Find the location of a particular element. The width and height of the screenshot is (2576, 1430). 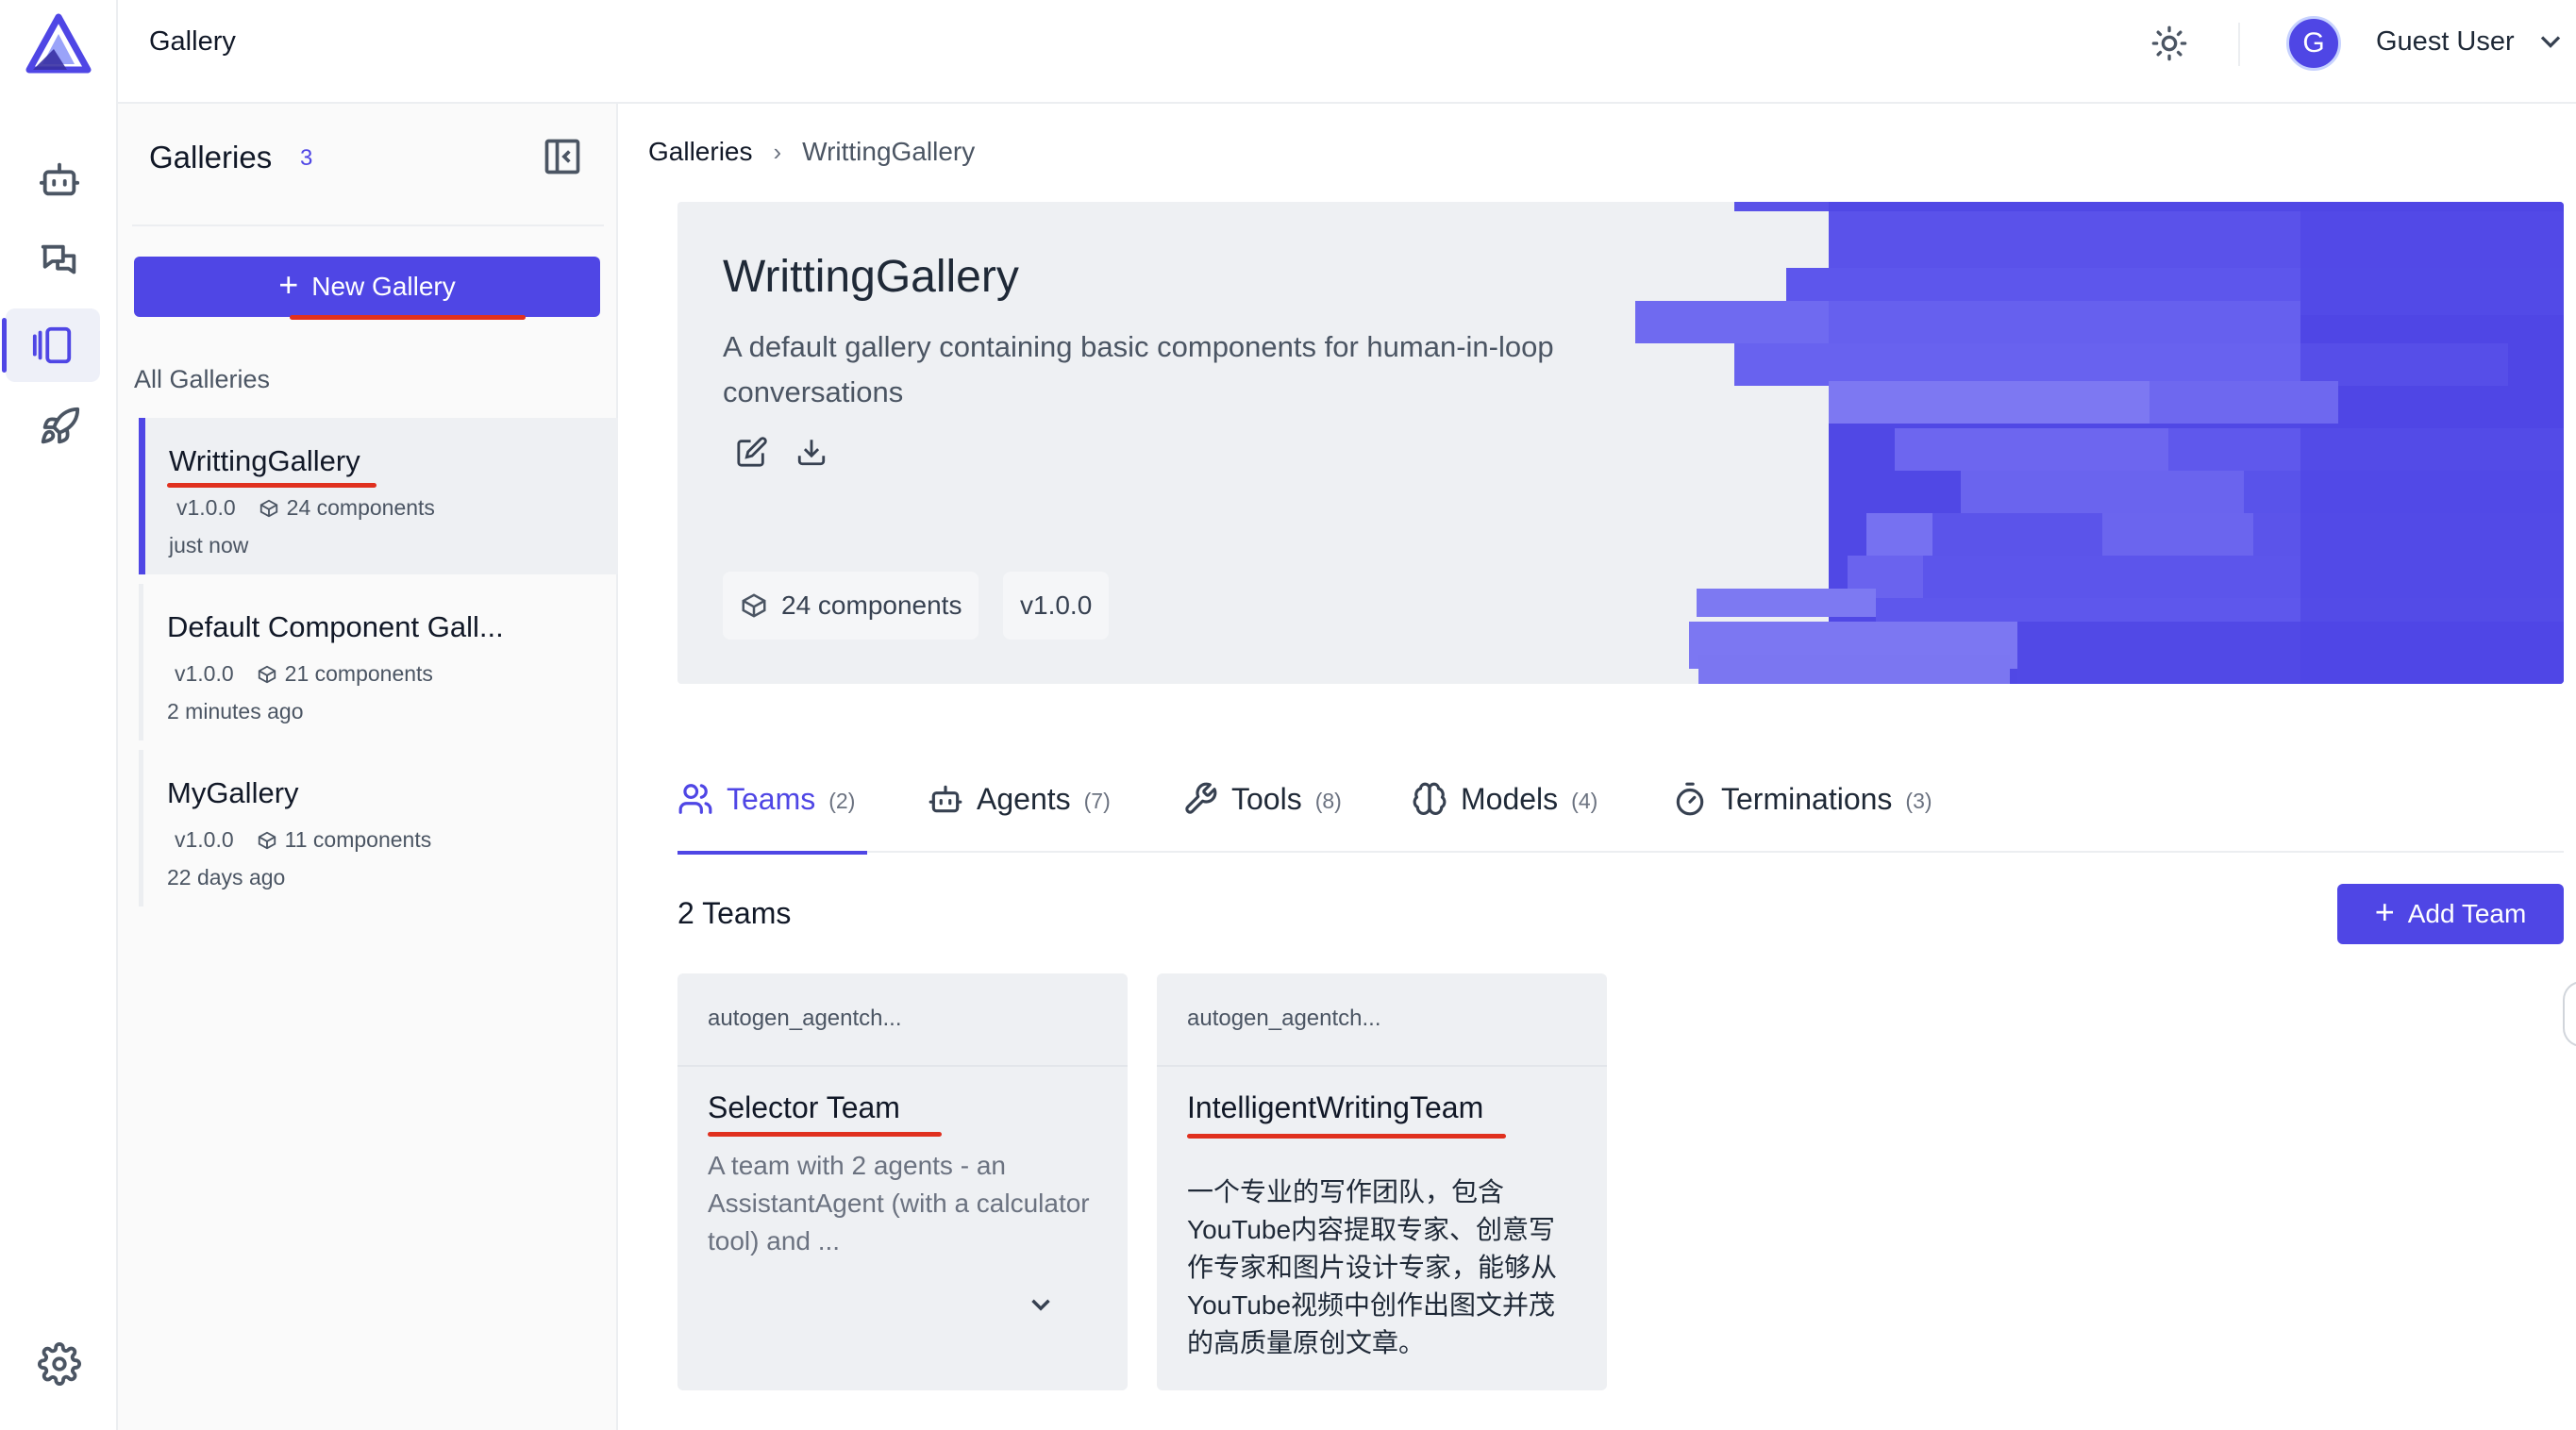

topbar-divider is located at coordinates (2239, 45).